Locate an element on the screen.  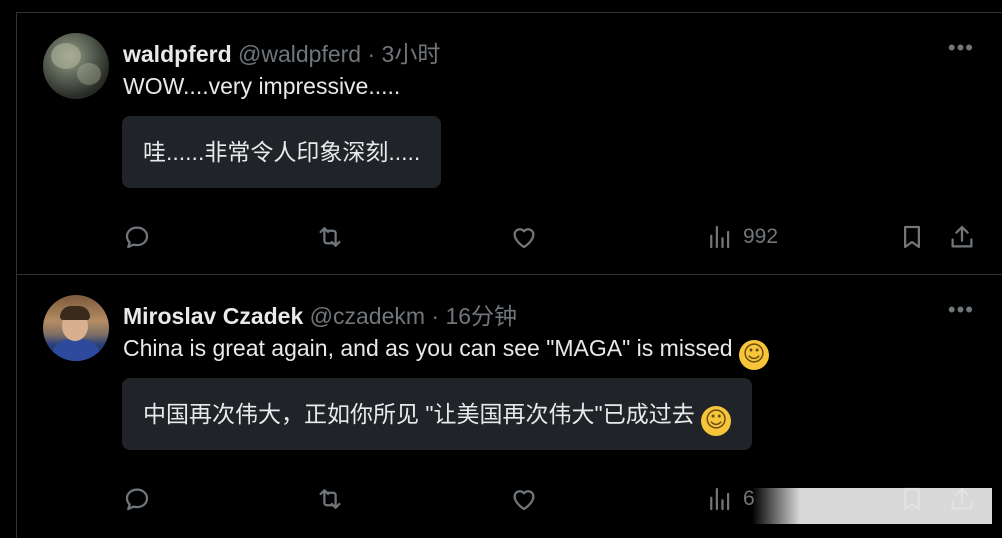
share-icon is located at coordinates (962, 236).